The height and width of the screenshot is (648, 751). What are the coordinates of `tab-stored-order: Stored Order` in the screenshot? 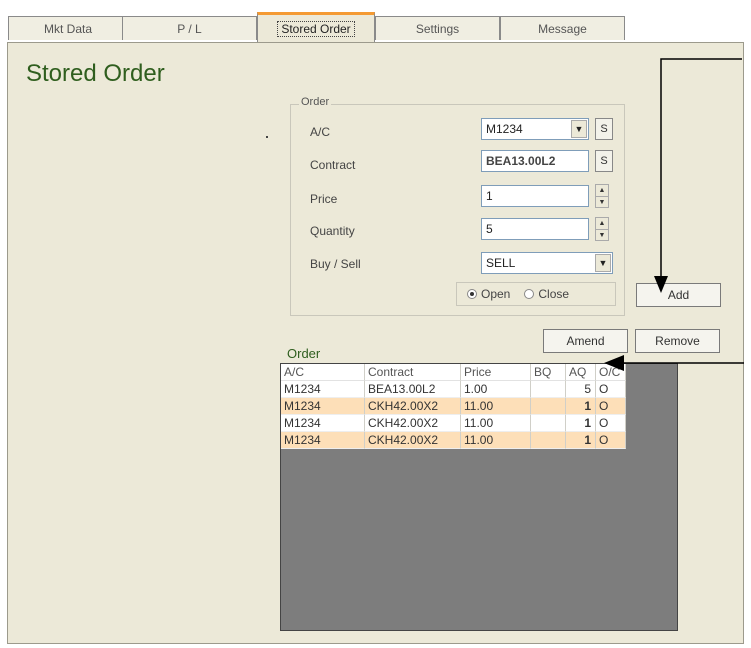 It's located at (316, 27).